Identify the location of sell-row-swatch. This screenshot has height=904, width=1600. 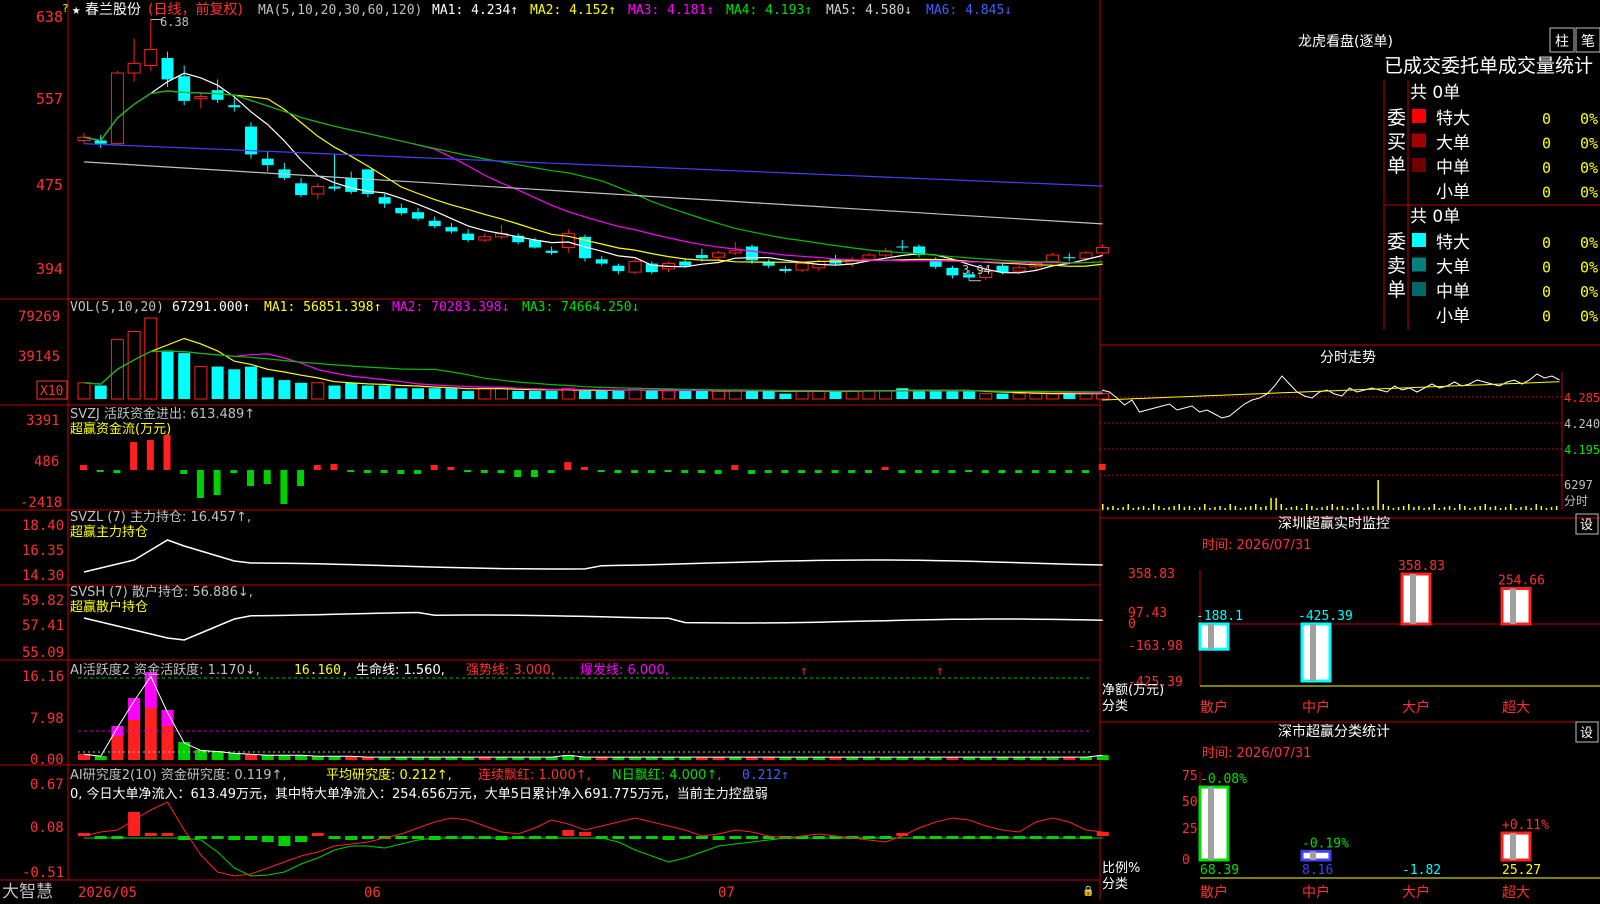
(1419, 240).